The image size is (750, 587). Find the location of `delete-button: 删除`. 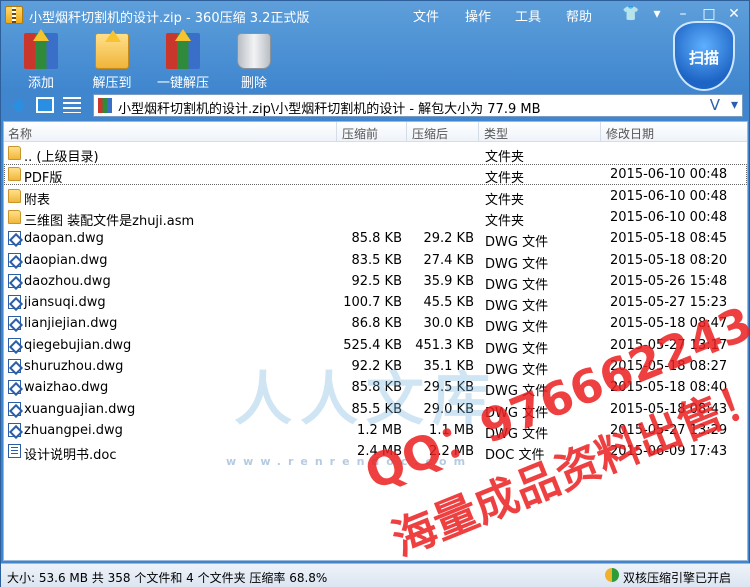

delete-button: 删除 is located at coordinates (254, 62).